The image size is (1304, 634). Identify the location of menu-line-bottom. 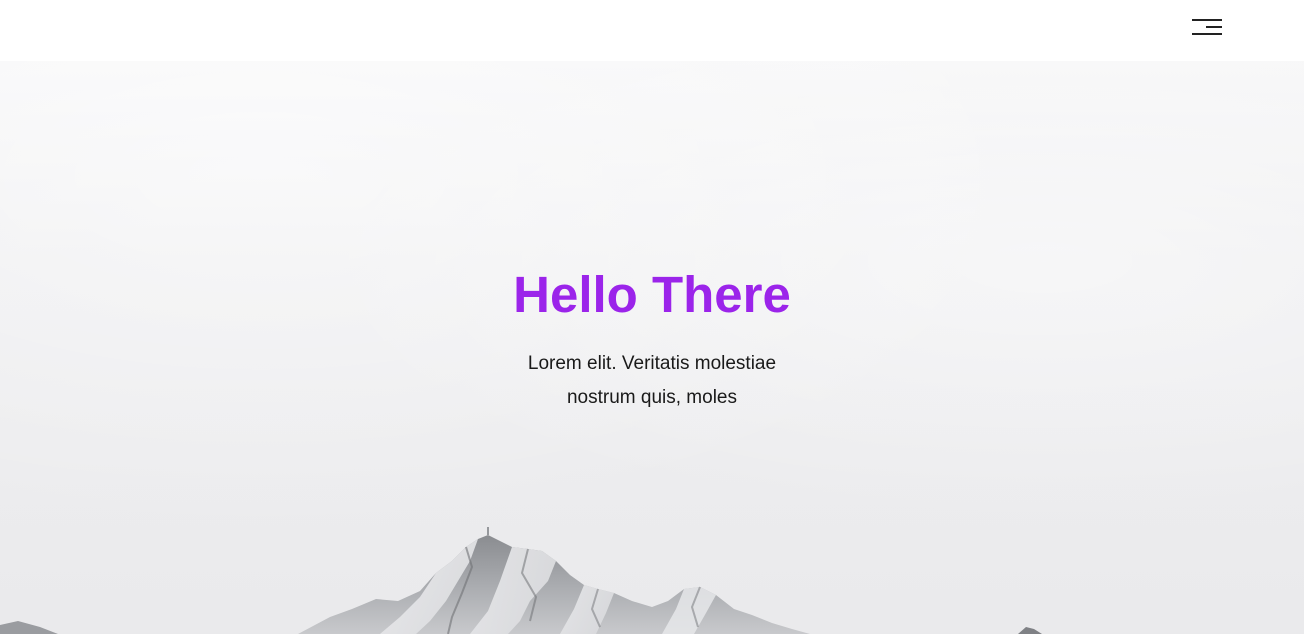
(1207, 34).